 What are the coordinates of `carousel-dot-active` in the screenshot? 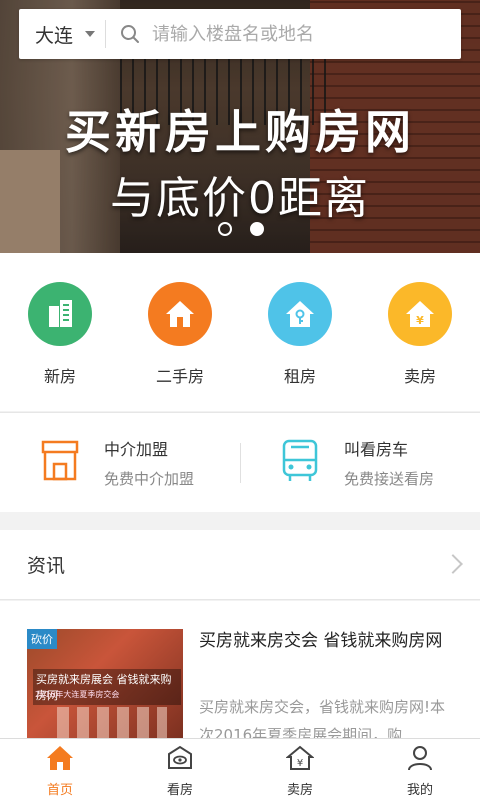 It's located at (257, 229).